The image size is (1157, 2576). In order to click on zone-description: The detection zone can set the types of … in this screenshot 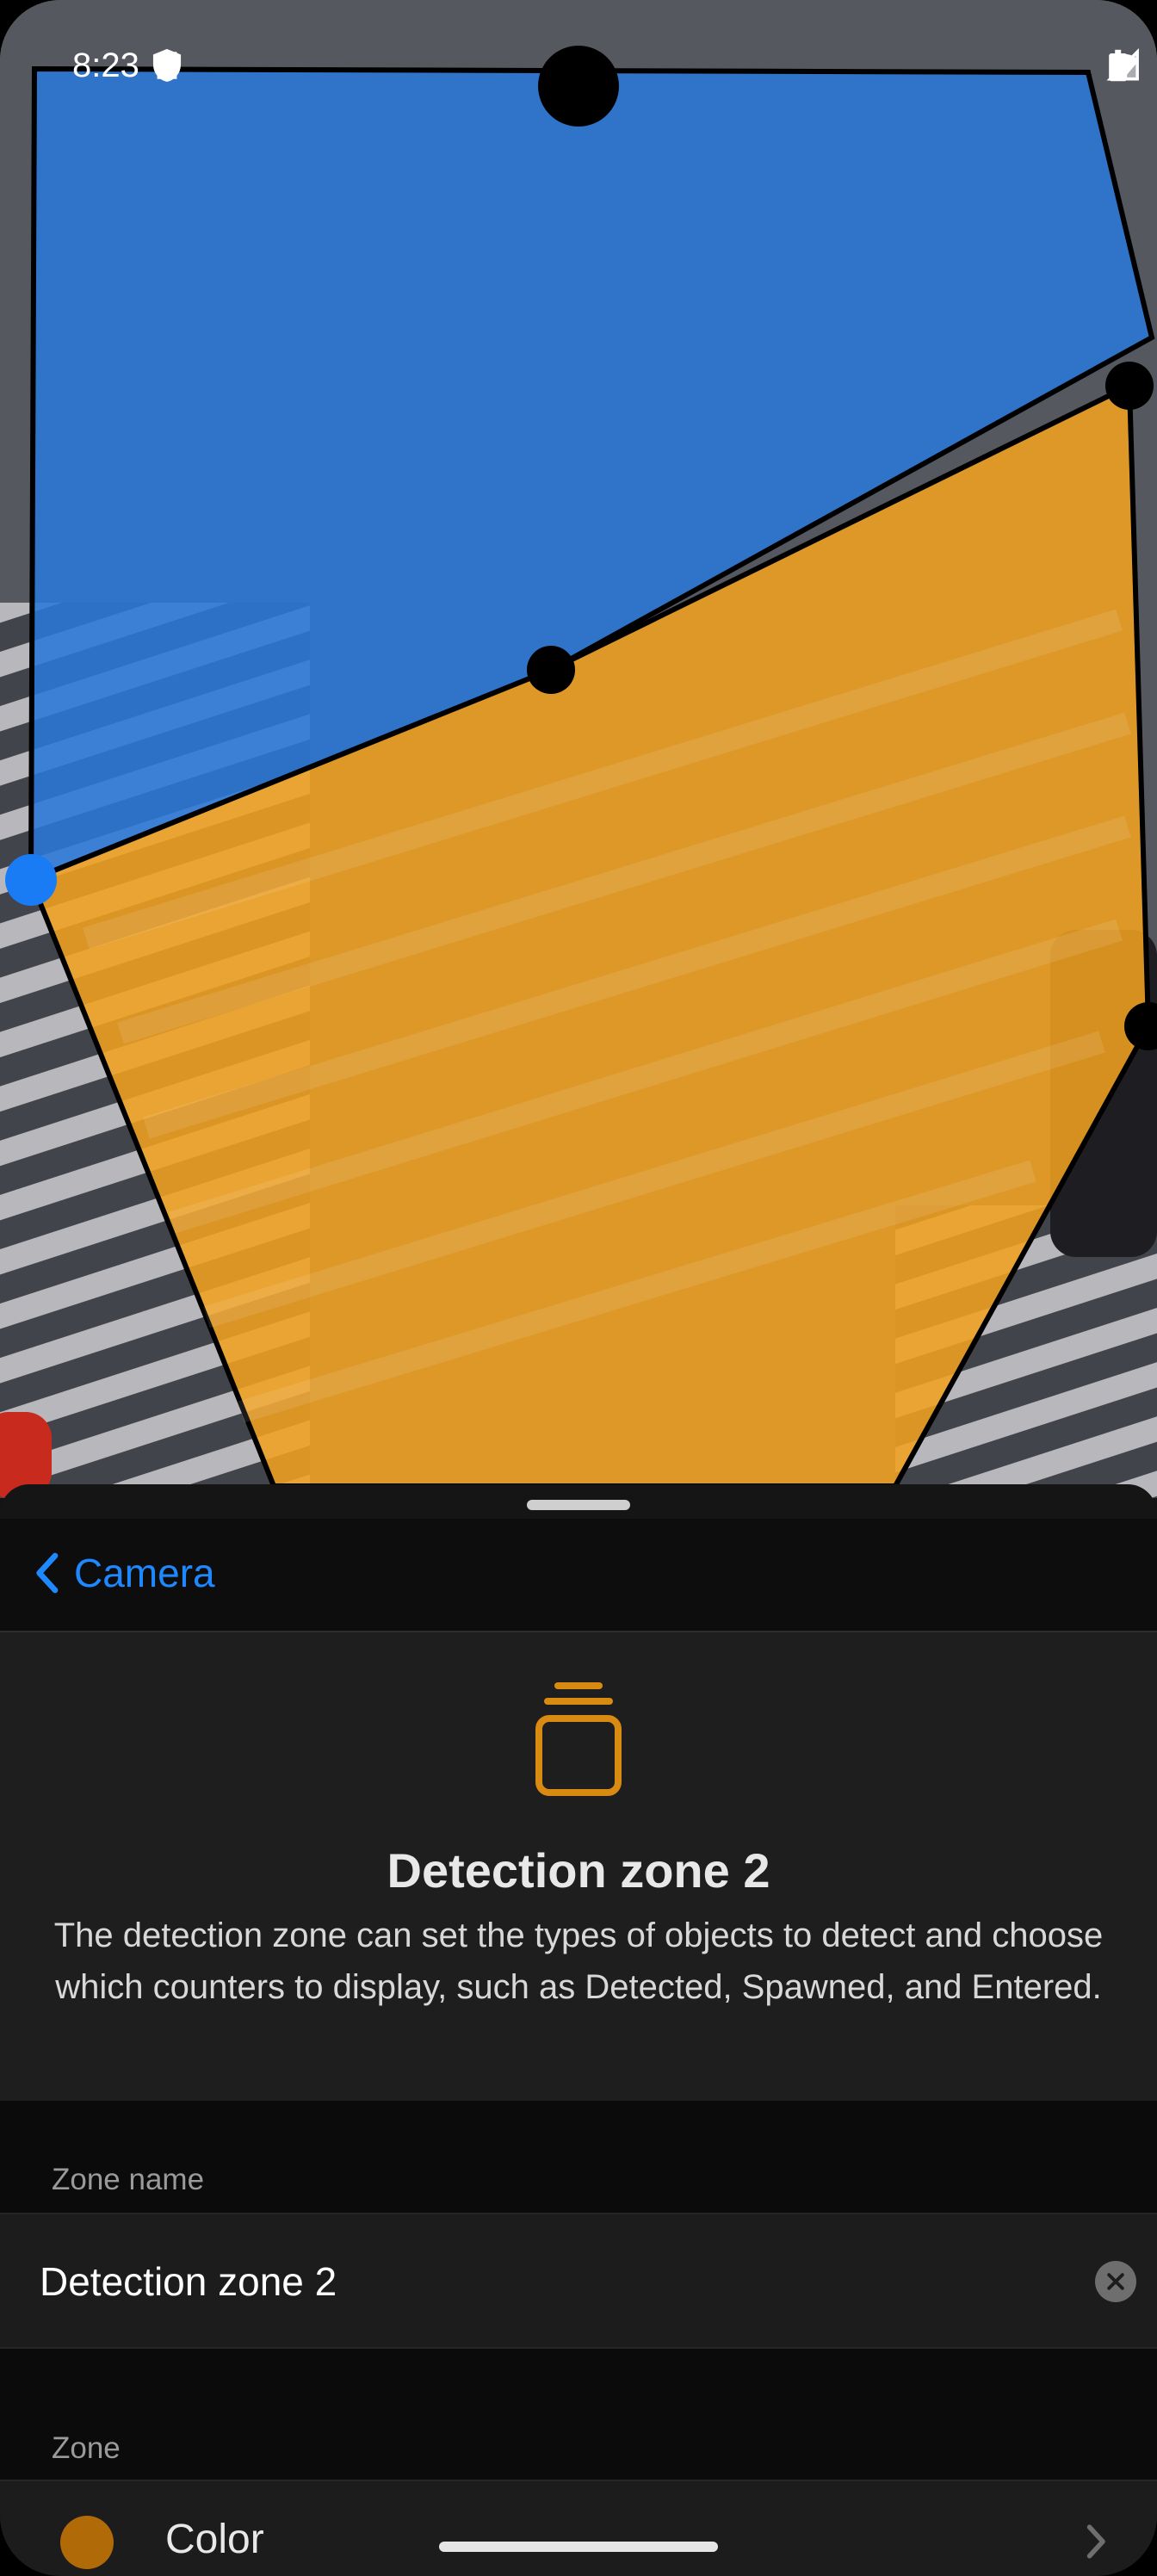, I will do `click(579, 1962)`.